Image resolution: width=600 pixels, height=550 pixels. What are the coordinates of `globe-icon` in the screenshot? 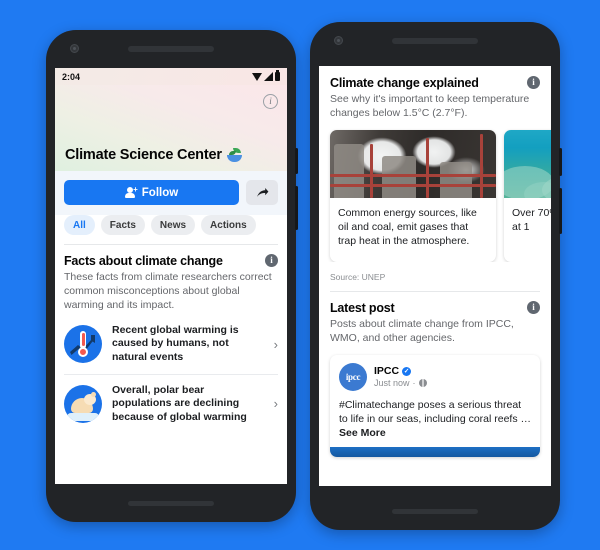 It's located at (422, 383).